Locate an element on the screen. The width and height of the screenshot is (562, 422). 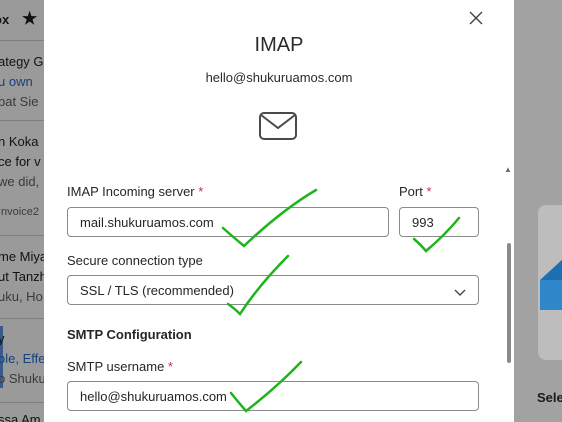
list-item-preview: uku, Ho is located at coordinates (21, 296).